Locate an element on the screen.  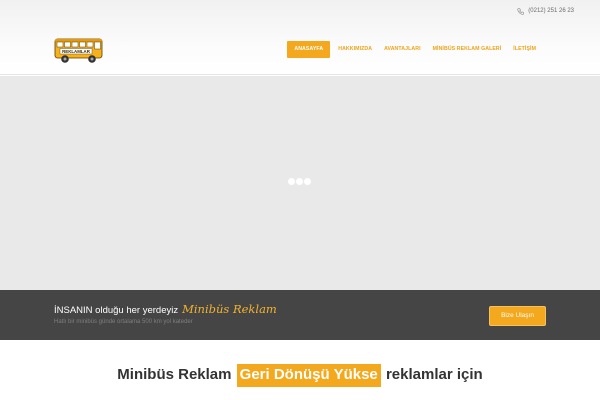
logo-text: REKLAMLAR is located at coordinates (76, 51).